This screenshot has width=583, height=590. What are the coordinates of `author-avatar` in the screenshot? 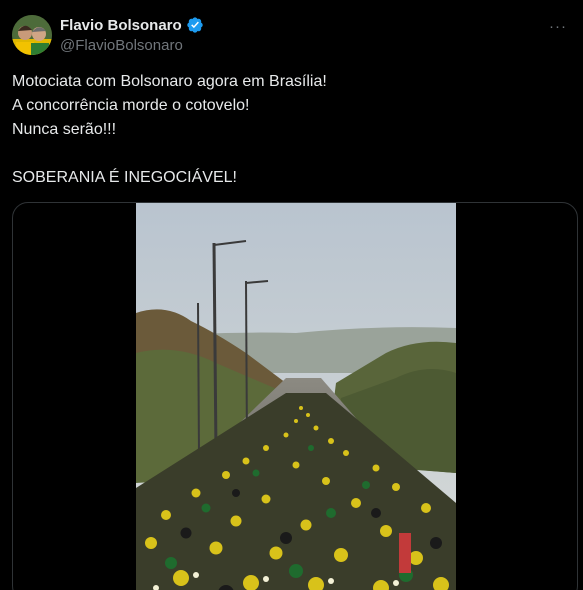 It's located at (32, 35).